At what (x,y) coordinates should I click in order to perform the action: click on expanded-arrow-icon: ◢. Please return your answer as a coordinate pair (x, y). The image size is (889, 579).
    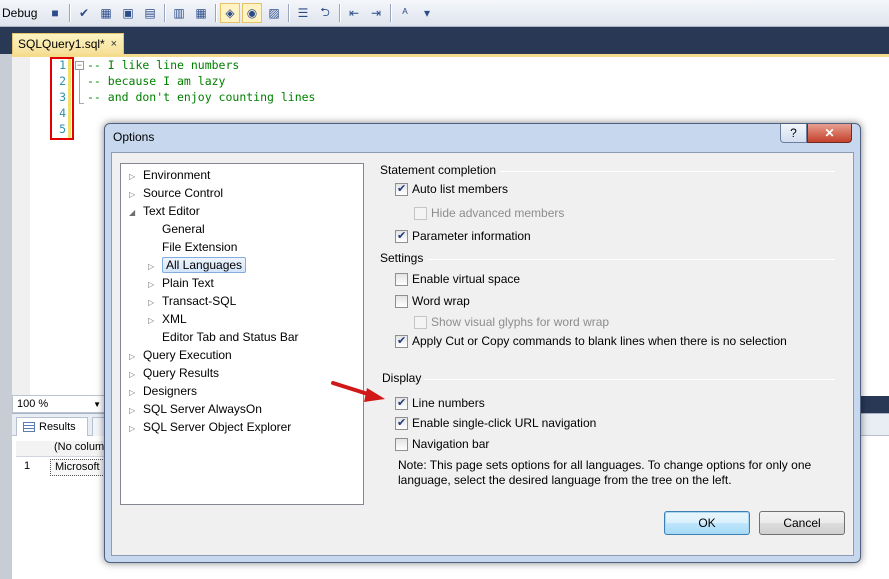
    Looking at the image, I should click on (136, 213).